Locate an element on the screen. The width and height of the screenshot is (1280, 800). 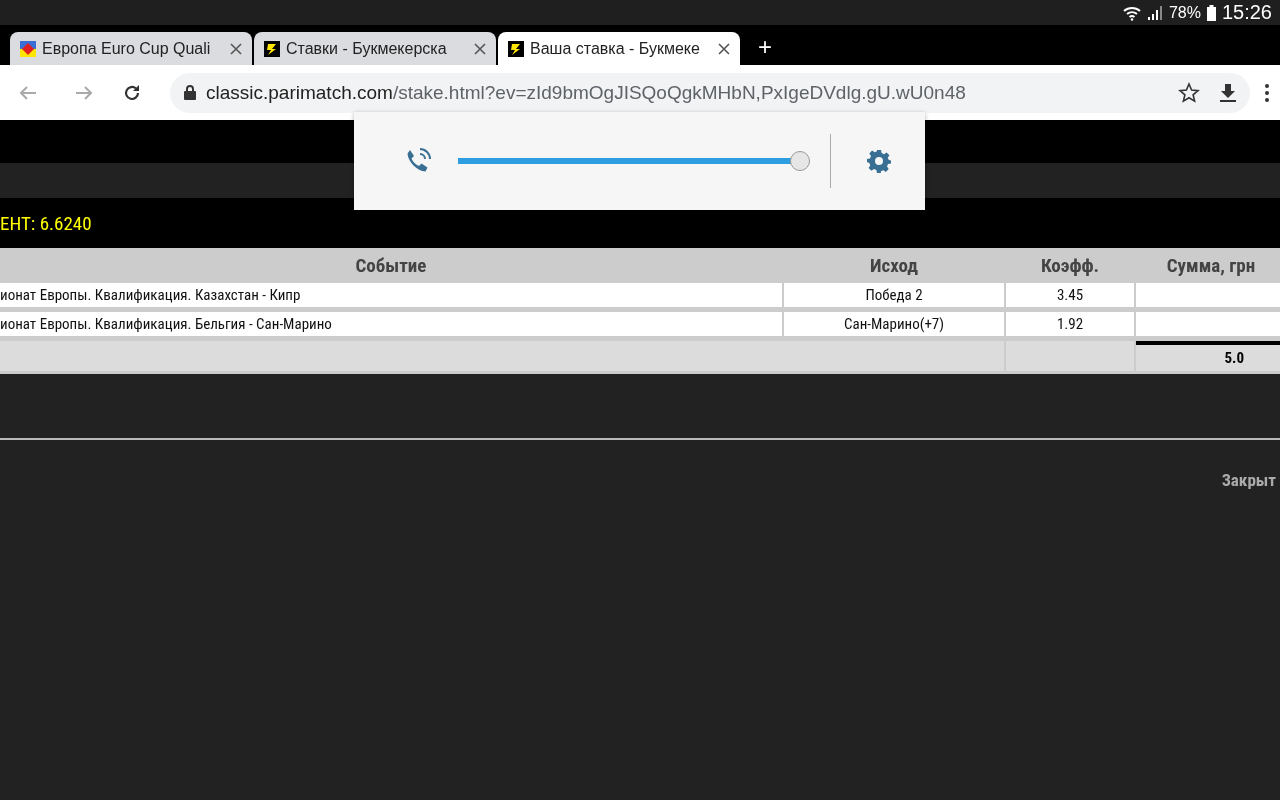
table-cell: 1.92 is located at coordinates (1070, 324).